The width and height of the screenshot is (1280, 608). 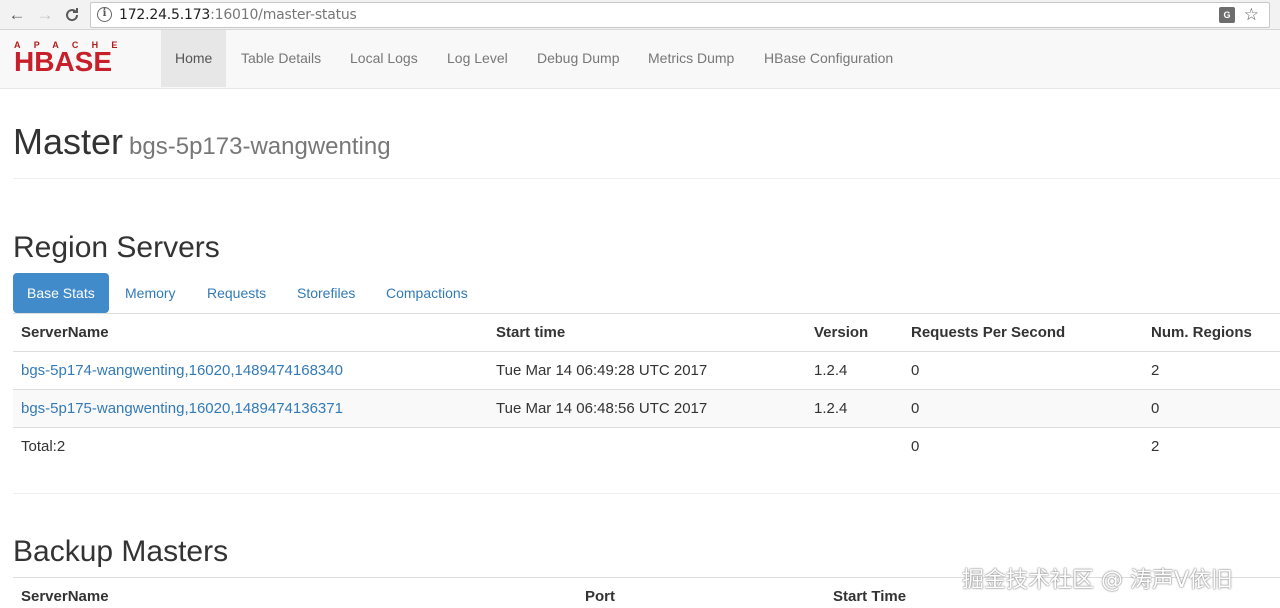 I want to click on url-host: 172.24.5.173, so click(x=165, y=15).